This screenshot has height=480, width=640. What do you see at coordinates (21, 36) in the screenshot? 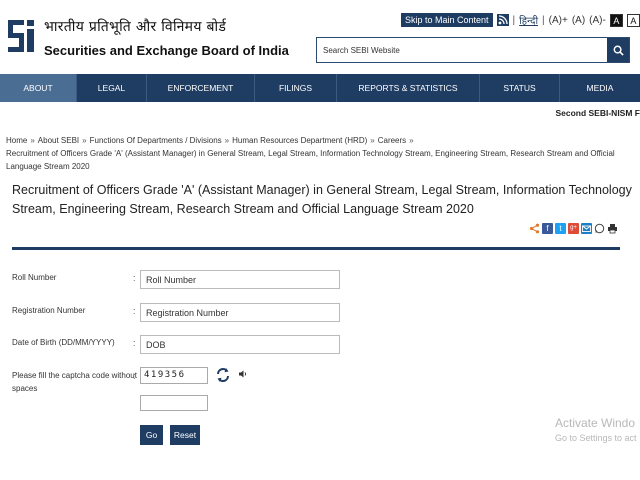
I see `sebi-logo-icon` at bounding box center [21, 36].